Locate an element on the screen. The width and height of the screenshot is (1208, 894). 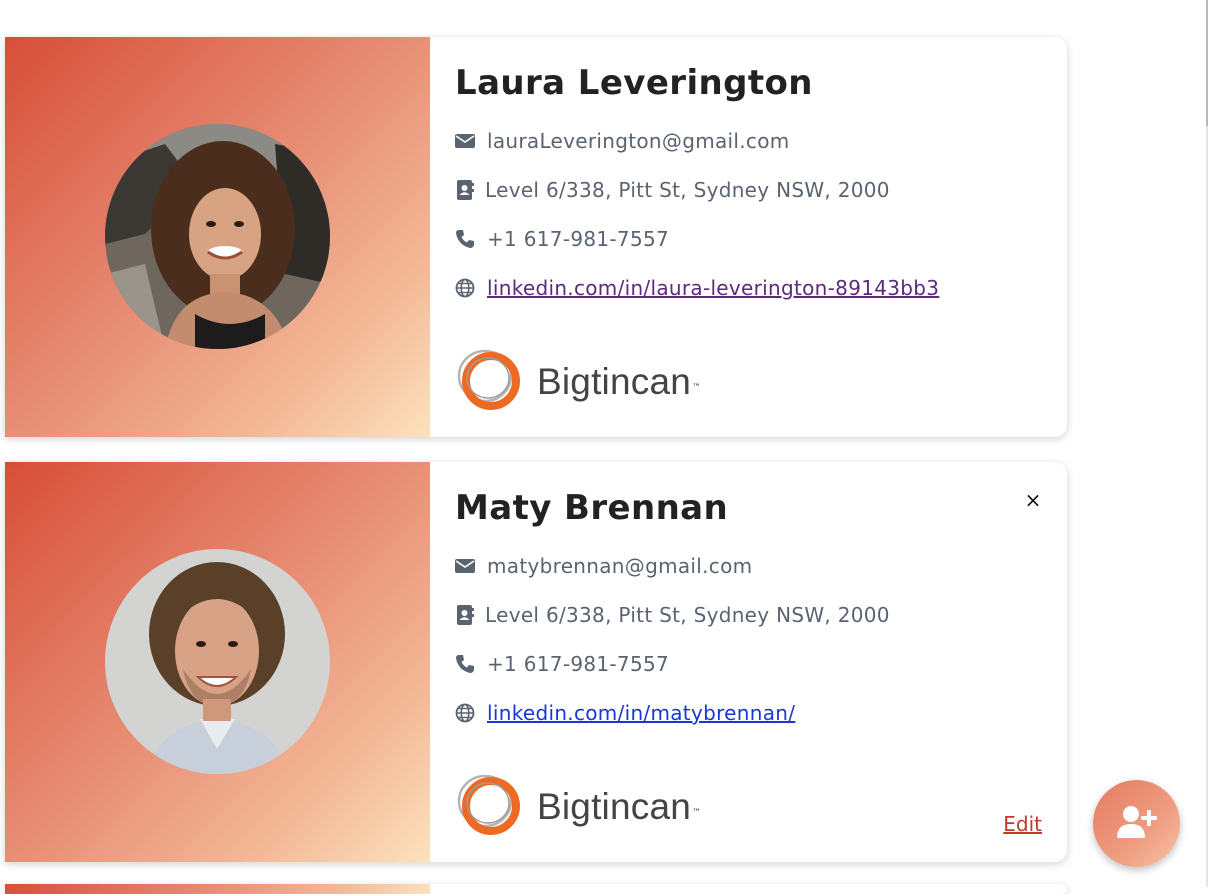
user-plus-icon is located at coordinates (1136, 824).